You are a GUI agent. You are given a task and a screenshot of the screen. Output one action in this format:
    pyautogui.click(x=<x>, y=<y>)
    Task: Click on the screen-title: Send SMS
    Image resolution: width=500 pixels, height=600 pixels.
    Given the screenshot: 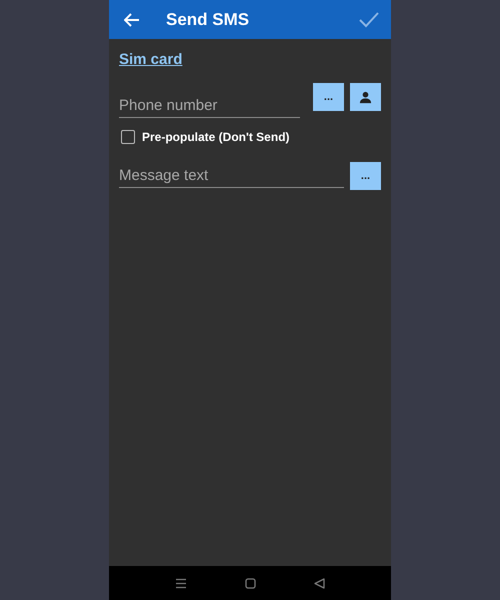 What is the action you would take?
    pyautogui.click(x=208, y=20)
    